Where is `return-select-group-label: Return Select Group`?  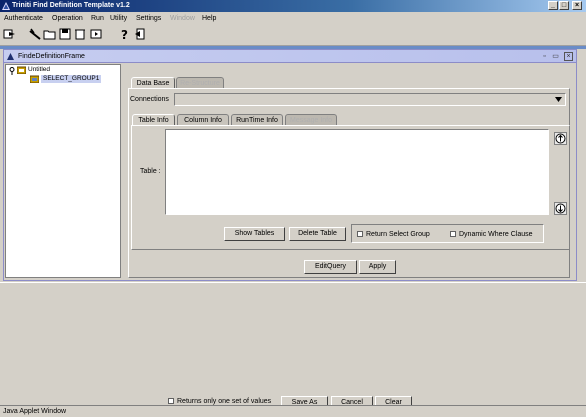
return-select-group-label: Return Select Group is located at coordinates (398, 234).